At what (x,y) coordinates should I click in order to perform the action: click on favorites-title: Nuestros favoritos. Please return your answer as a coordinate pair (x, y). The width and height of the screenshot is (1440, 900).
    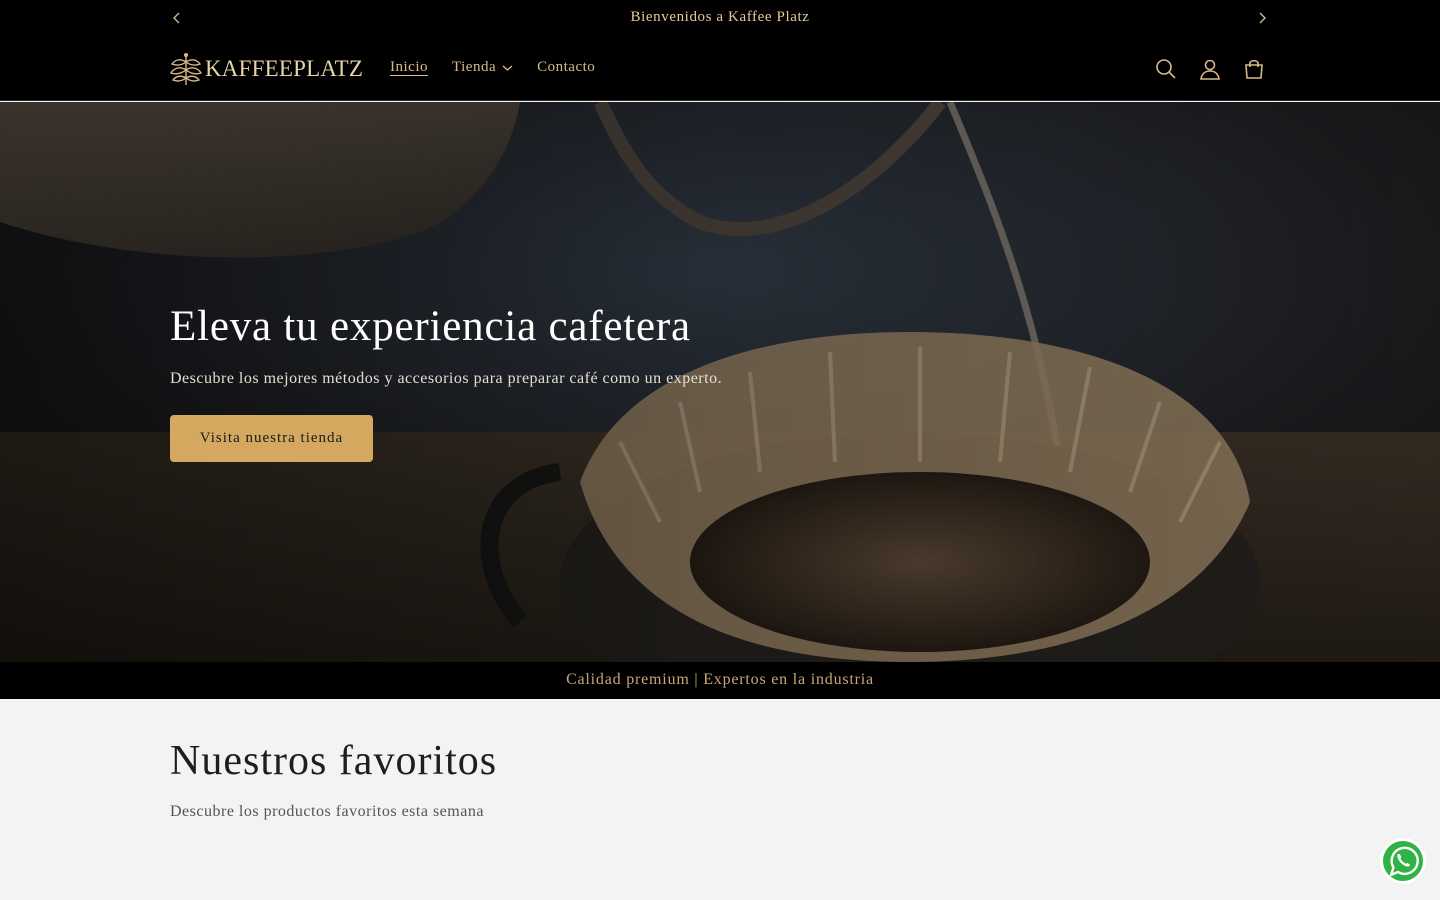
    Looking at the image, I should click on (334, 761).